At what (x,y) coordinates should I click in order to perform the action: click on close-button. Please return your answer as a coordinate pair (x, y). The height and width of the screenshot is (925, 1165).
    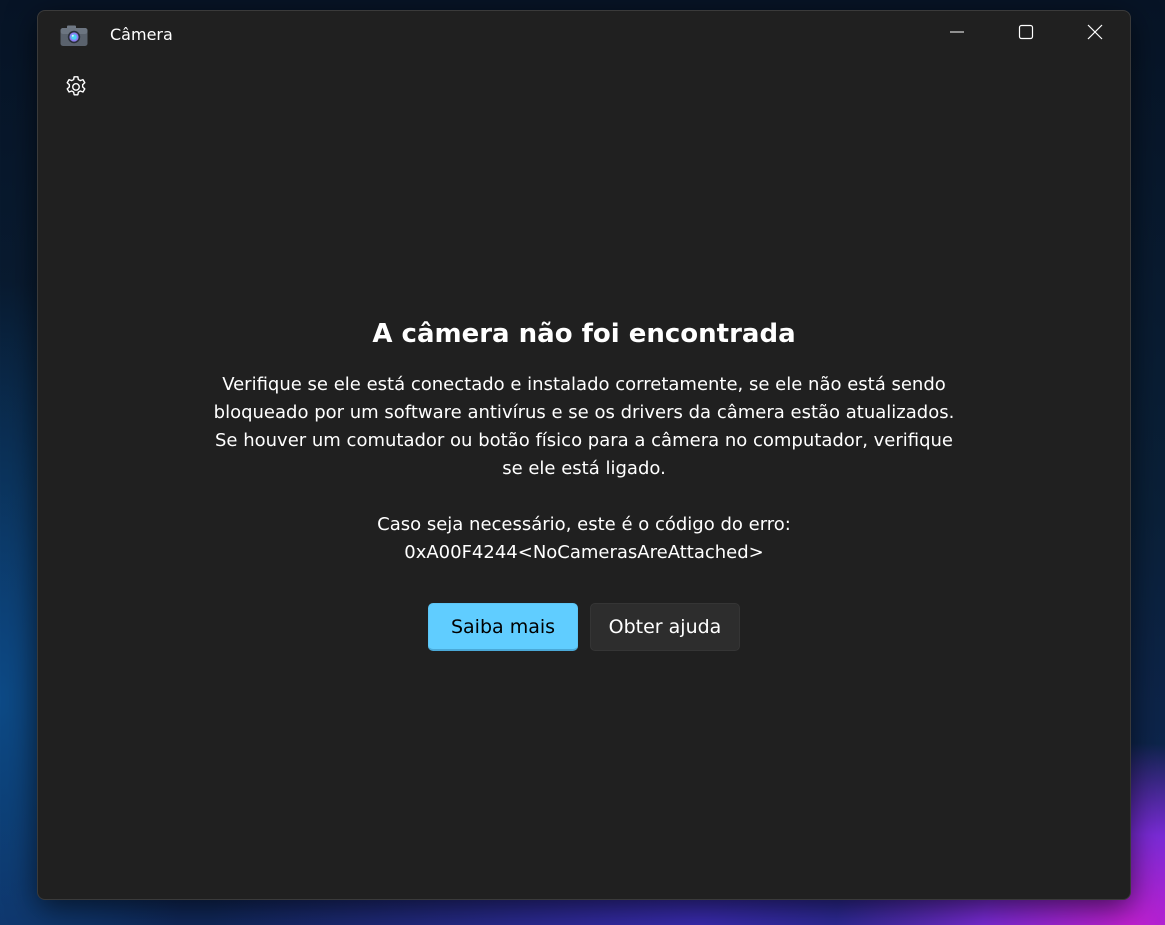
    Looking at the image, I should click on (1095, 34).